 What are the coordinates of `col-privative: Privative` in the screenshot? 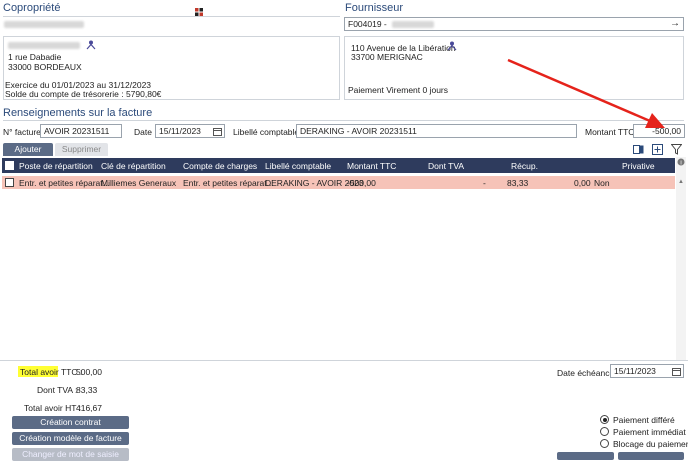 It's located at (638, 166).